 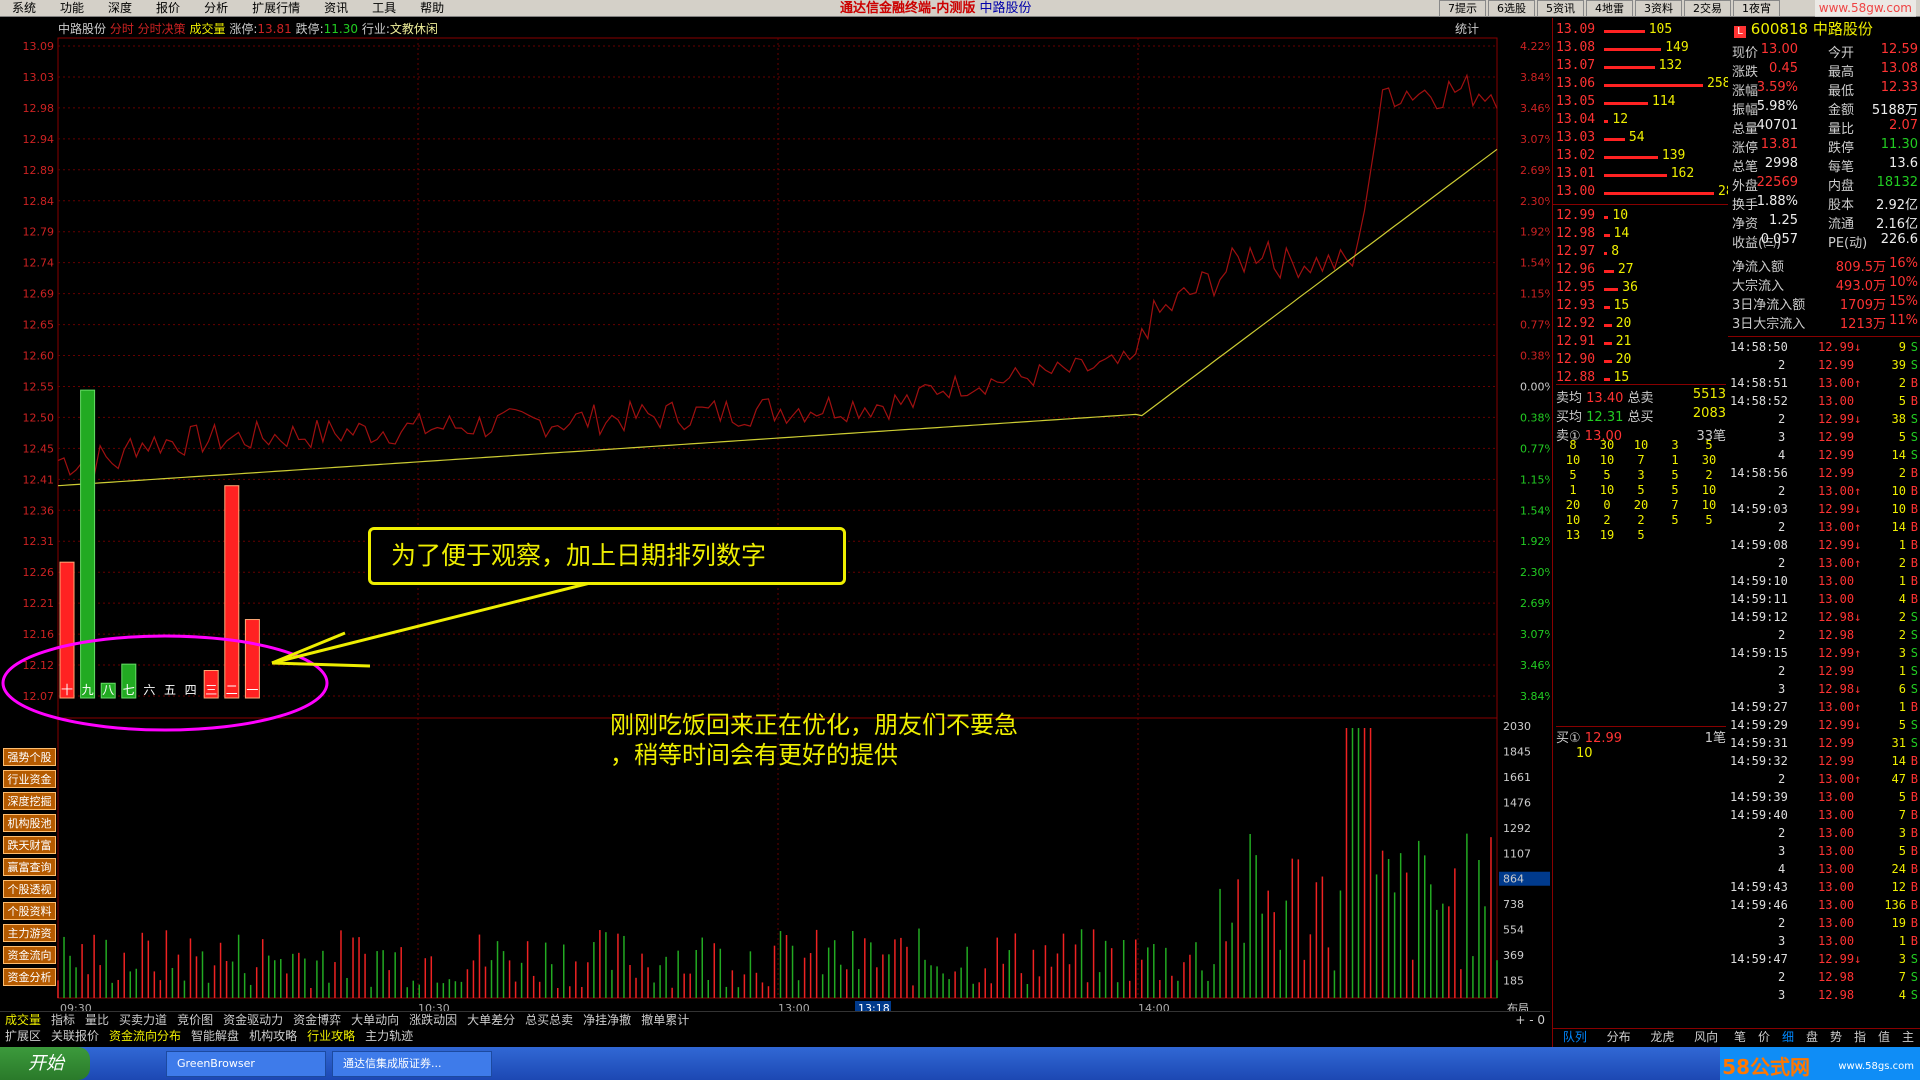 I want to click on quote-tab: 势, so click(x=1836, y=1037).